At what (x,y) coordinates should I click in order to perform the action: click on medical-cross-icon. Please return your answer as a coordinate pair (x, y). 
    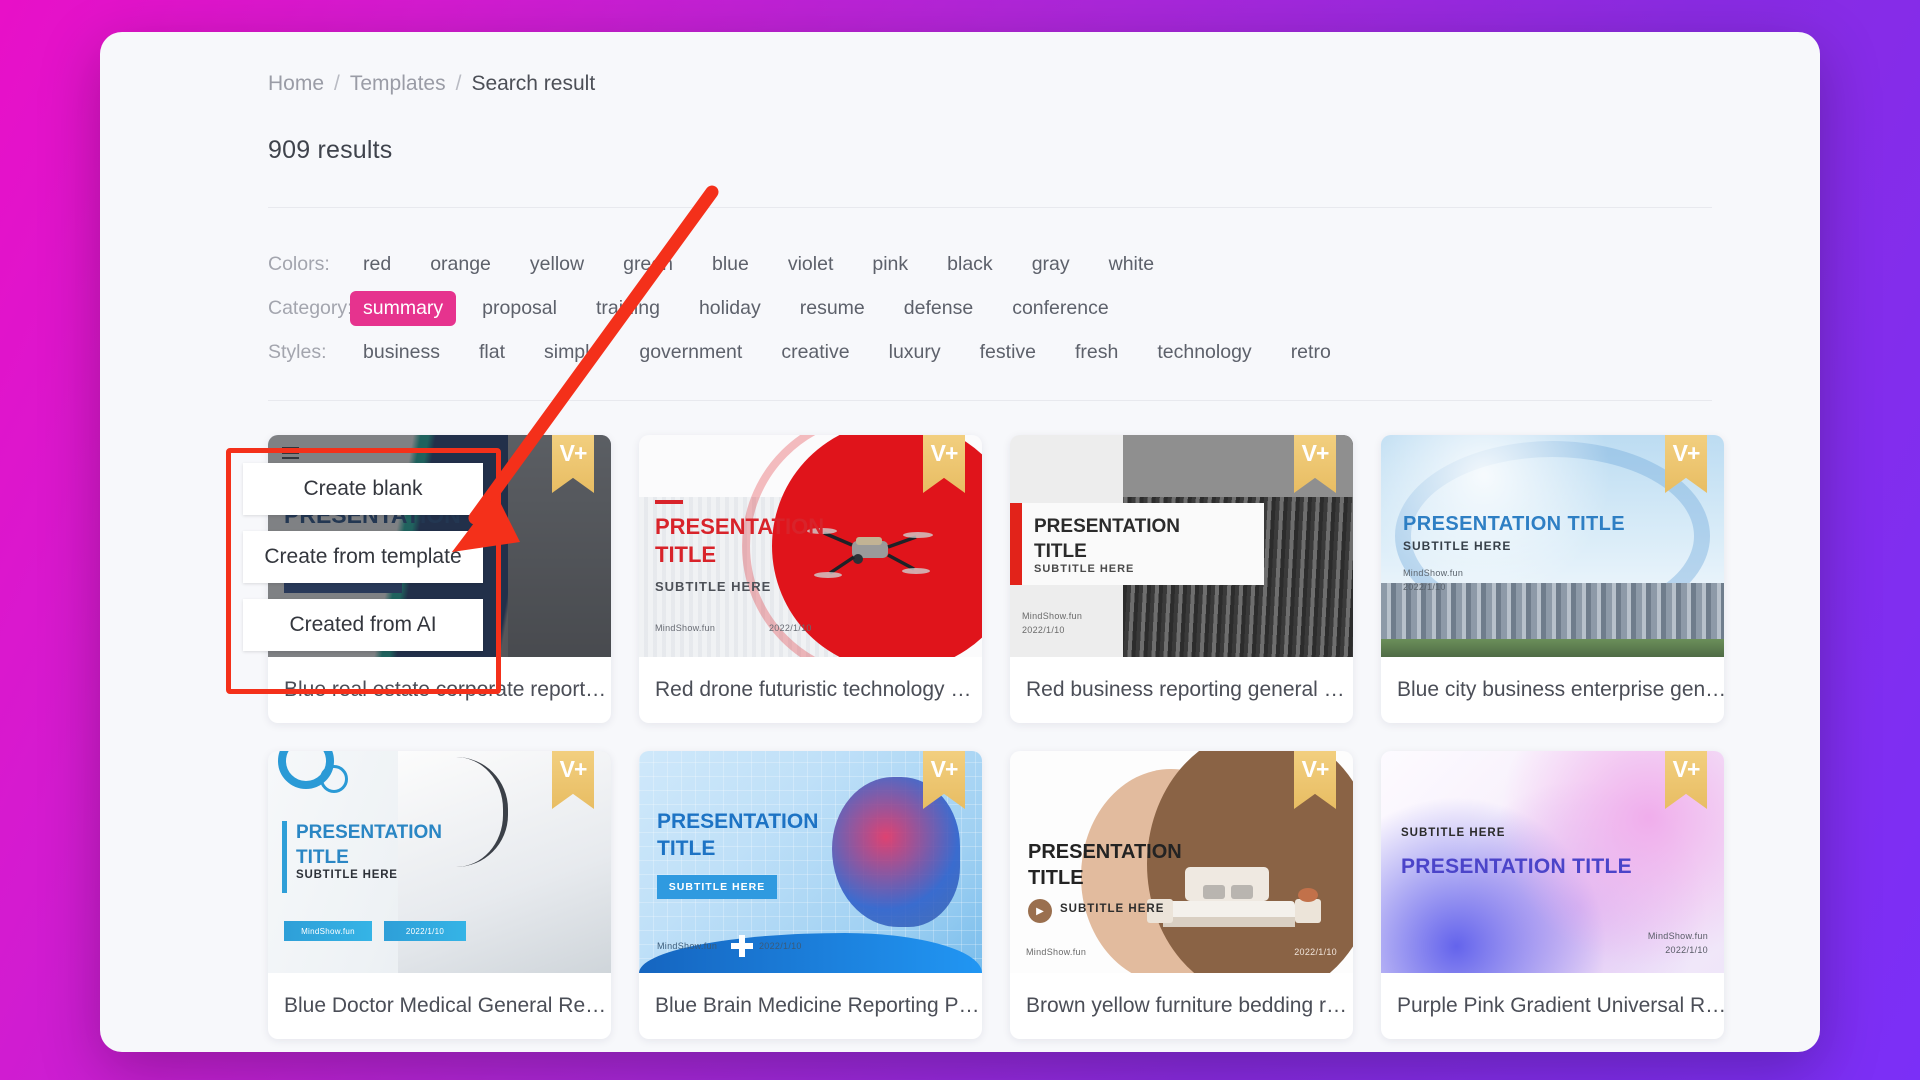
    Looking at the image, I should click on (742, 946).